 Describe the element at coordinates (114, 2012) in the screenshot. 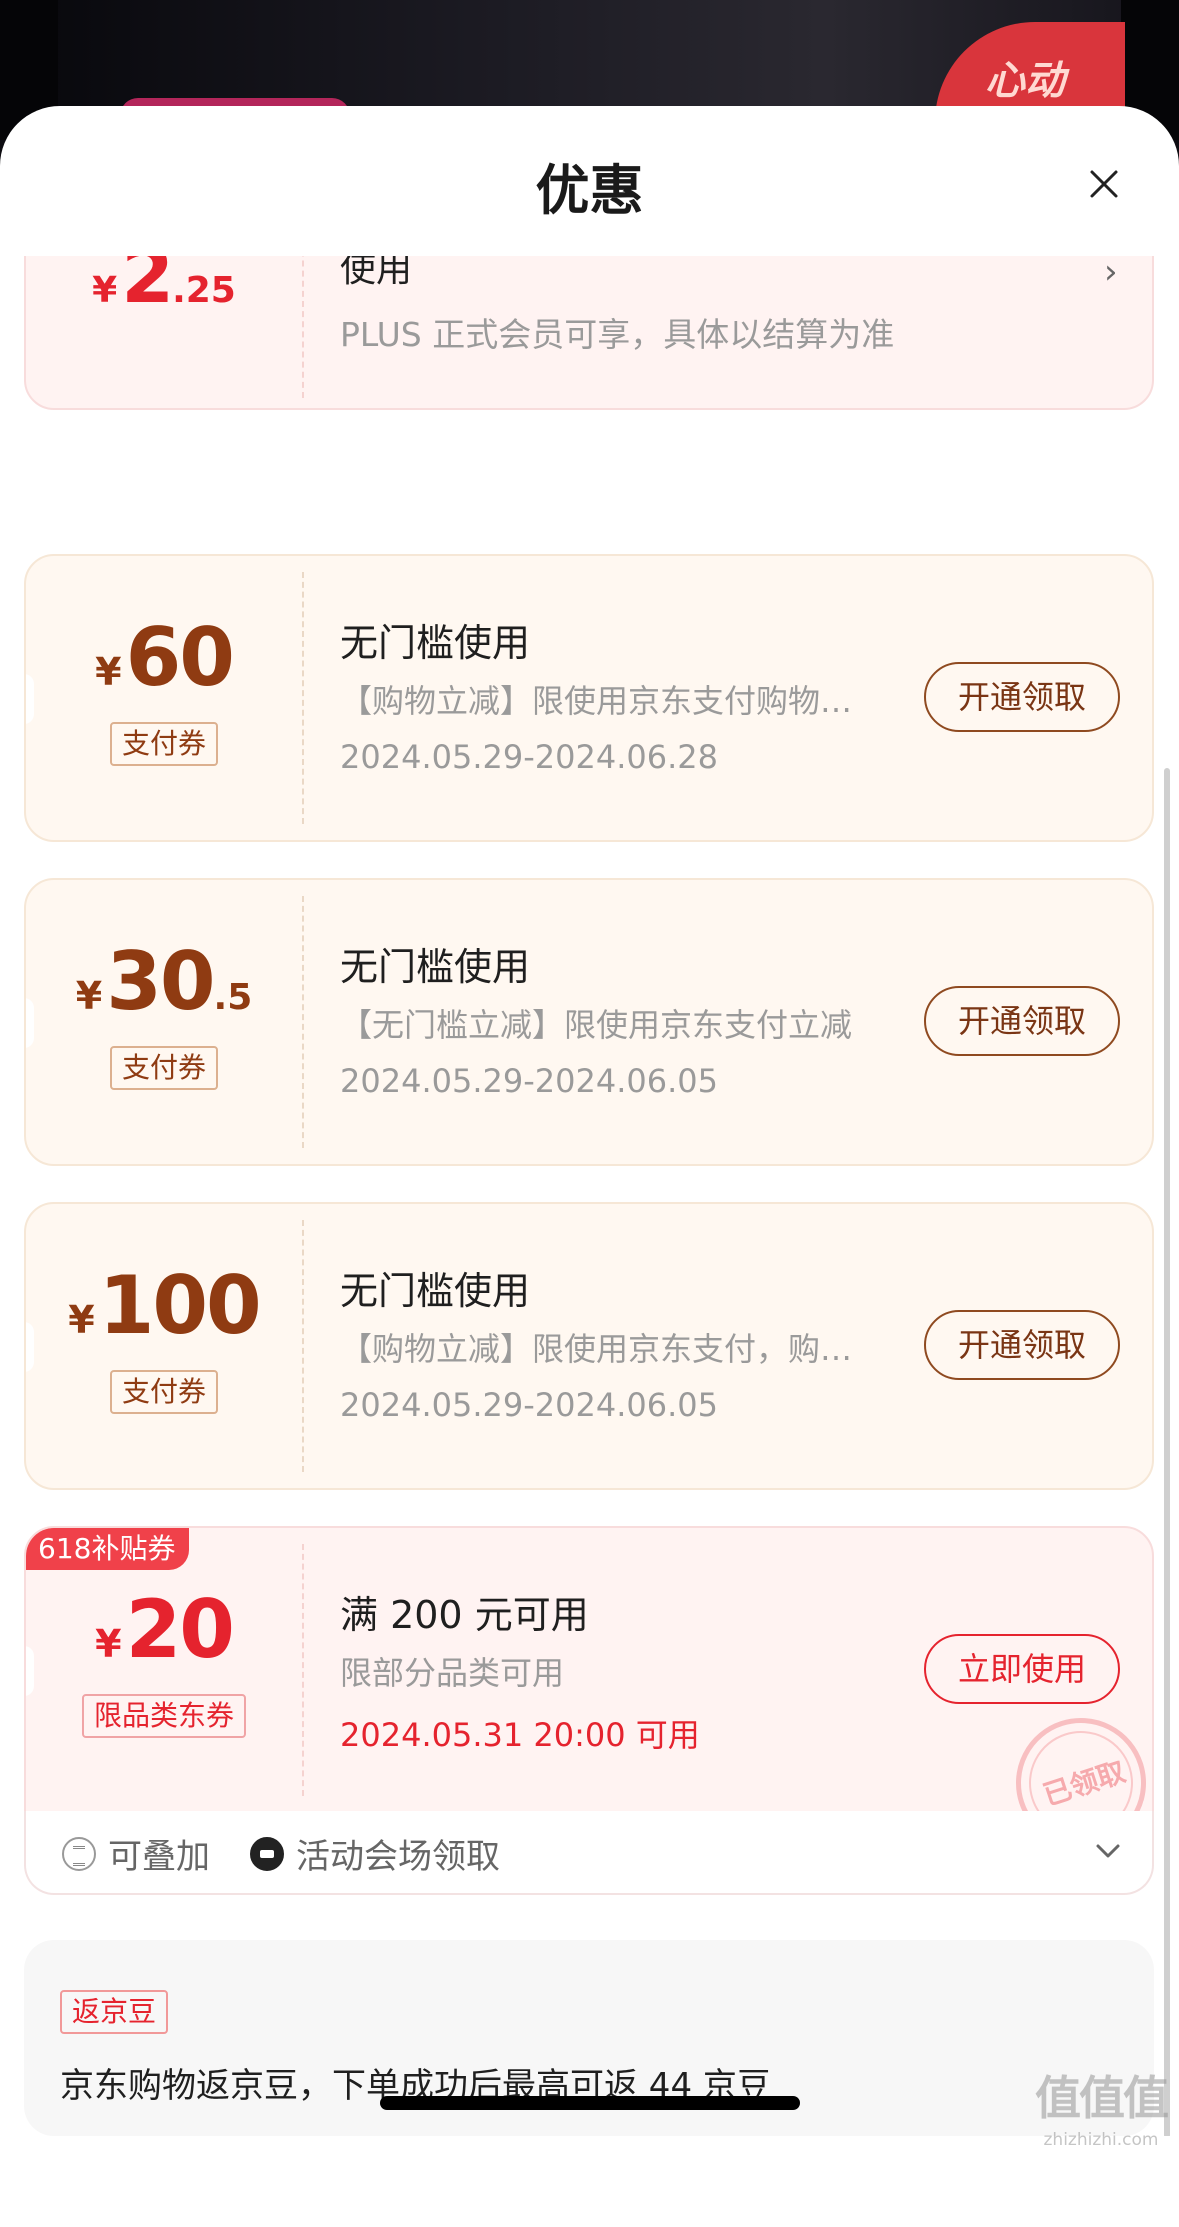

I see `jingdou-tag: 返京豆` at that location.